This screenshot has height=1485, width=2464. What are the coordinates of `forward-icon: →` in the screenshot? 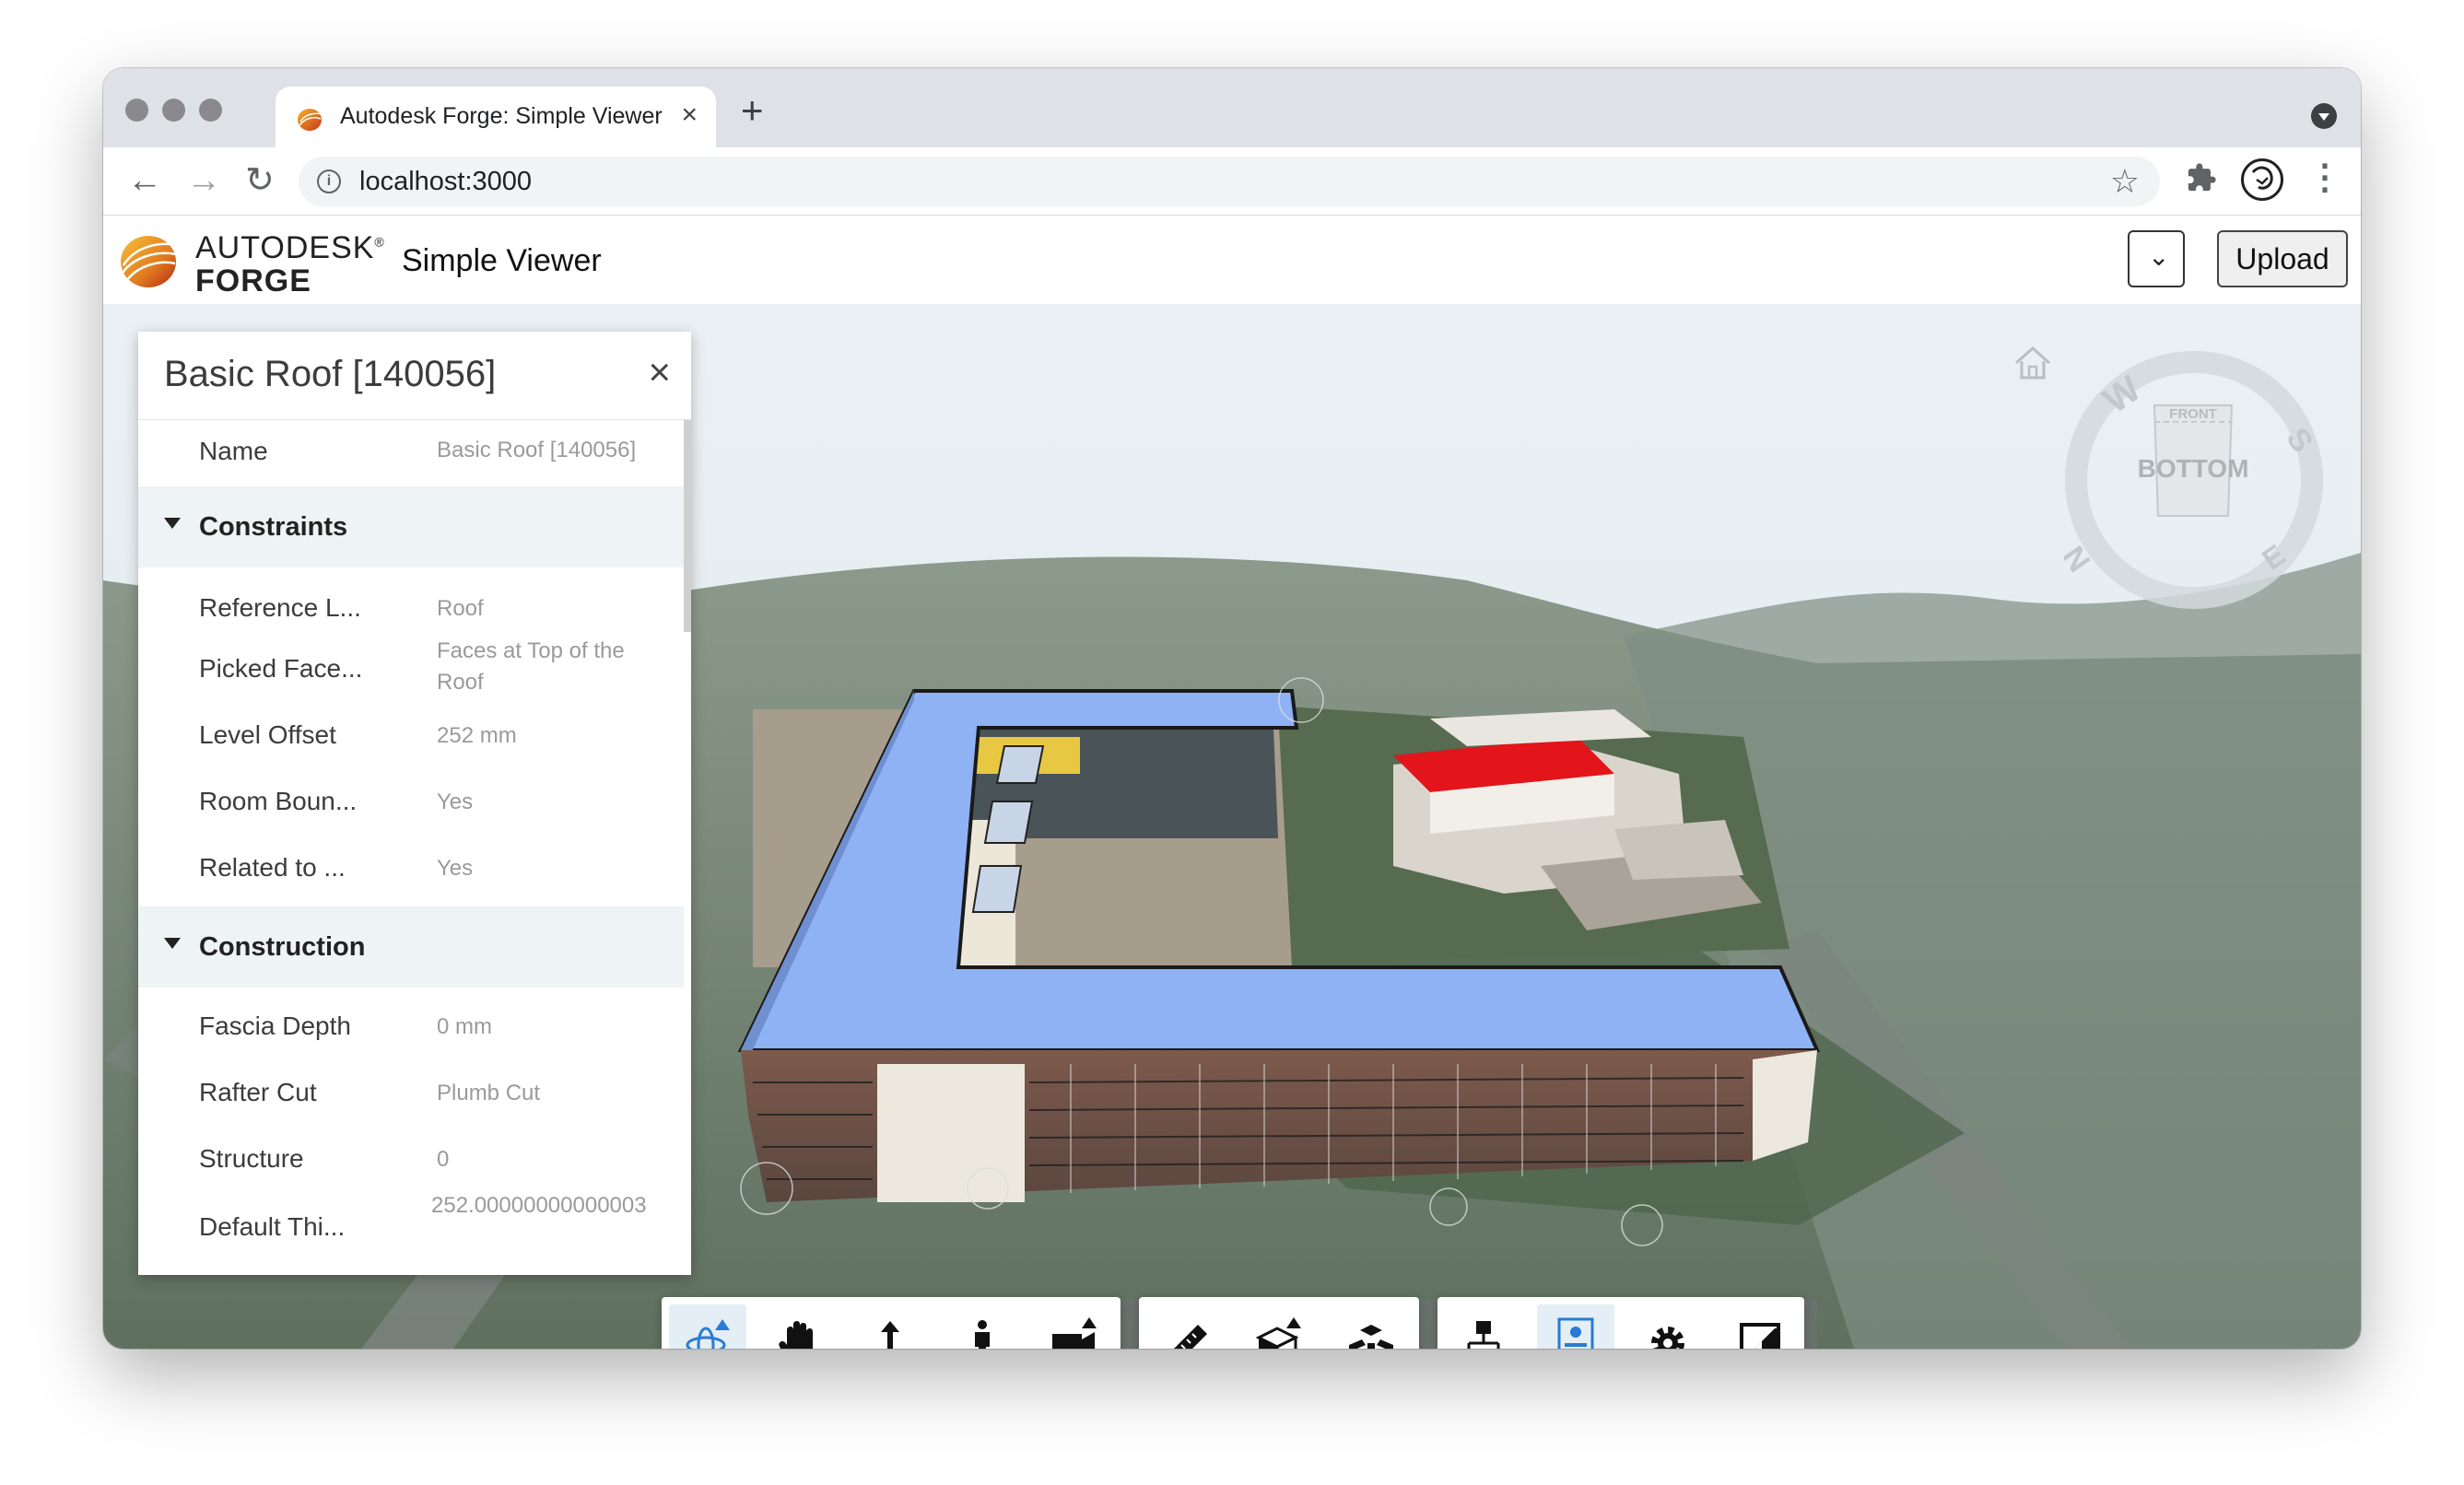 It's located at (203, 180).